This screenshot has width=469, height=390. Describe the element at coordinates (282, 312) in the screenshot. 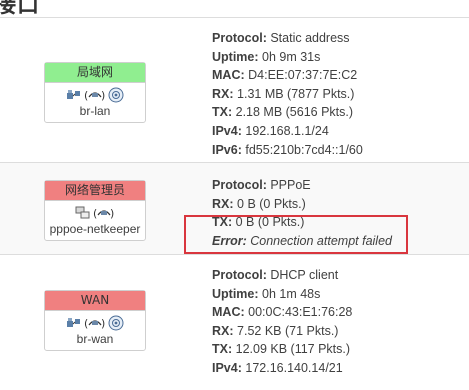

I see `status-line: MAC: 00:0C:43:E1:76:28` at that location.